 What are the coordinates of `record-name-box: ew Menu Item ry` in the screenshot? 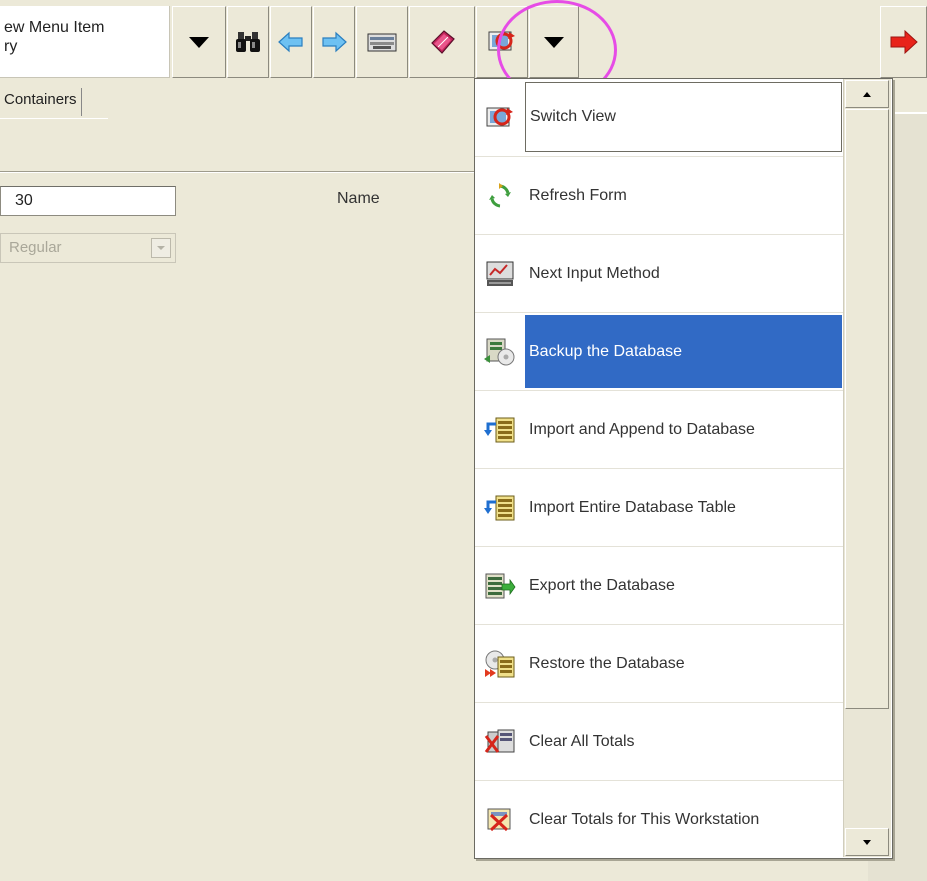 It's located at (85, 42).